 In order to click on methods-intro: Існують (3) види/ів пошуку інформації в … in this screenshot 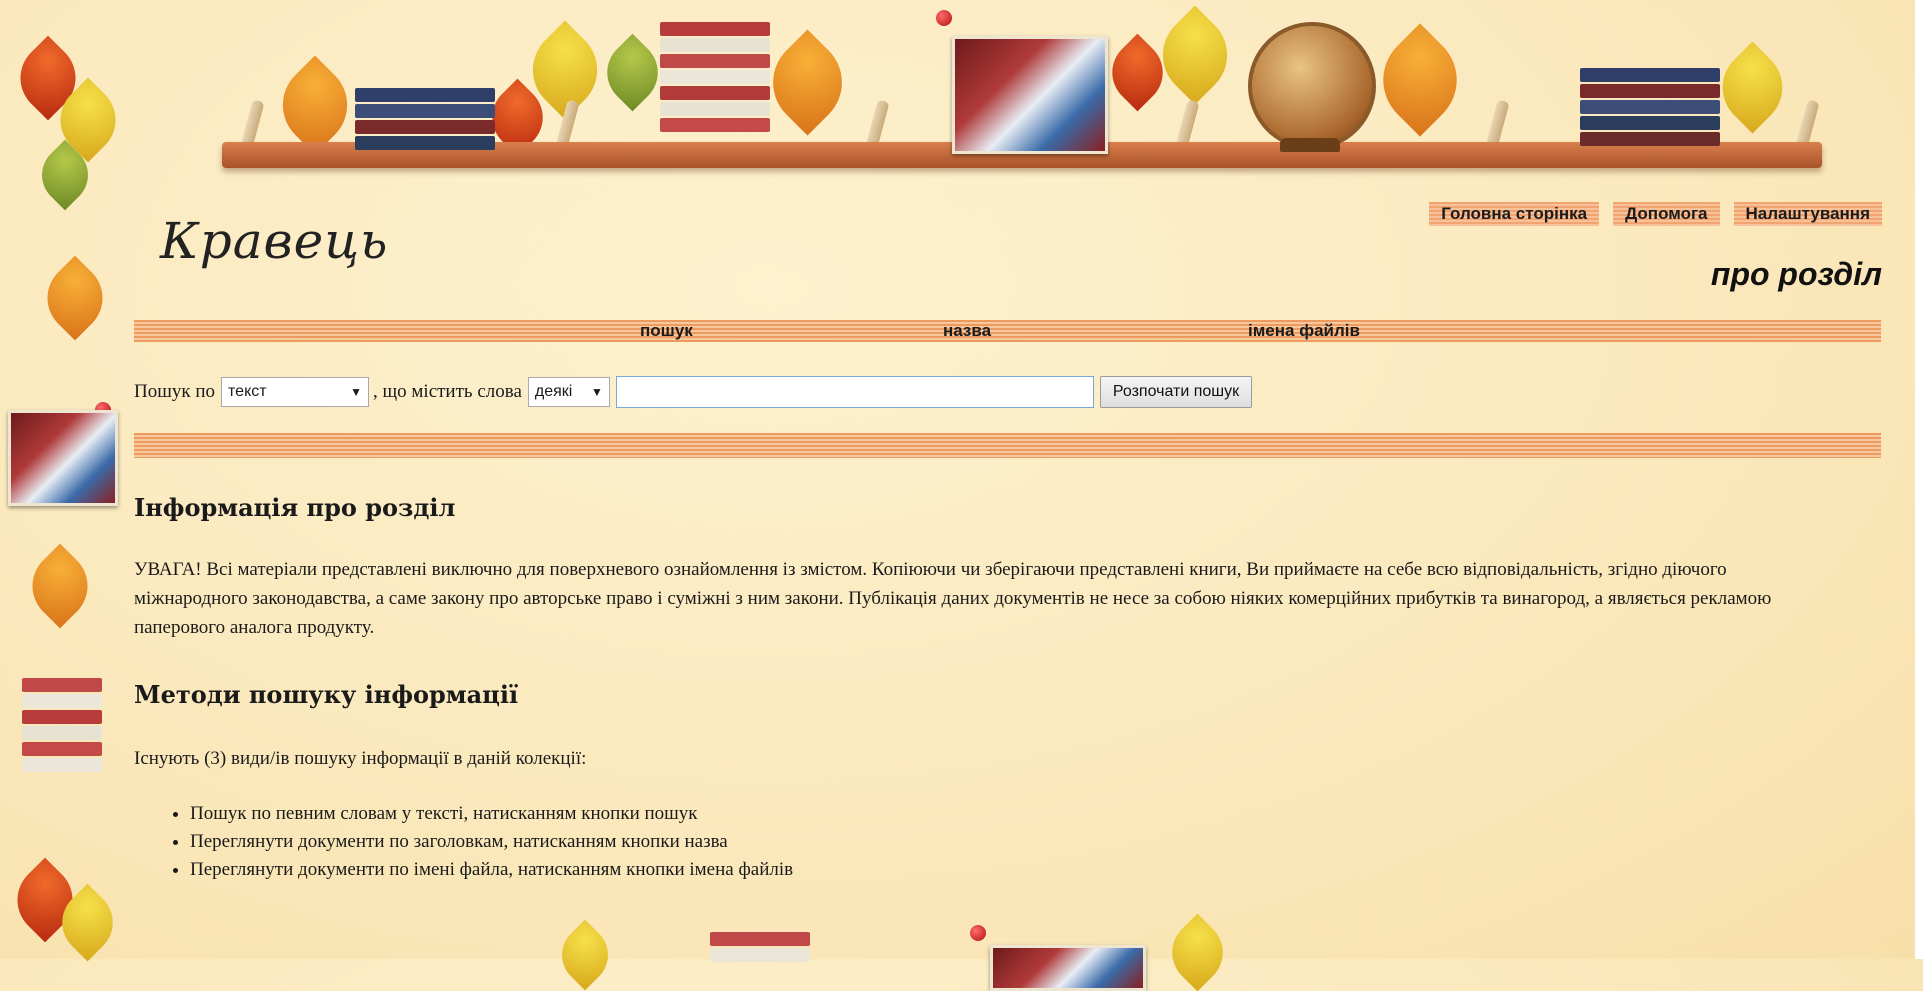, I will do `click(360, 758)`.